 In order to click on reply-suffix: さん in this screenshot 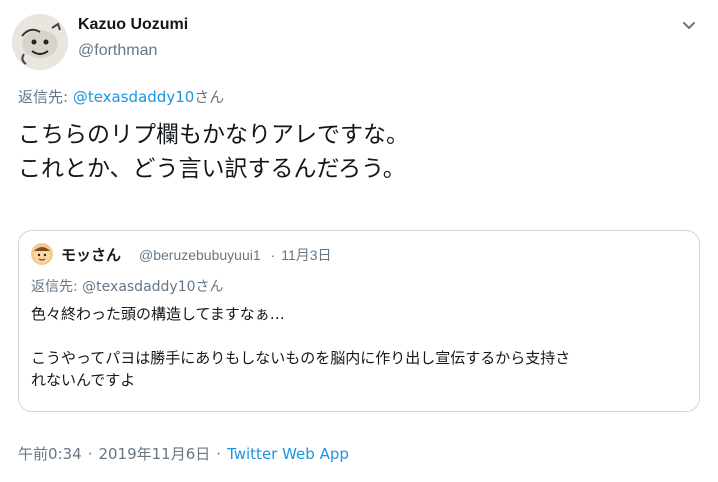, I will do `click(209, 97)`.